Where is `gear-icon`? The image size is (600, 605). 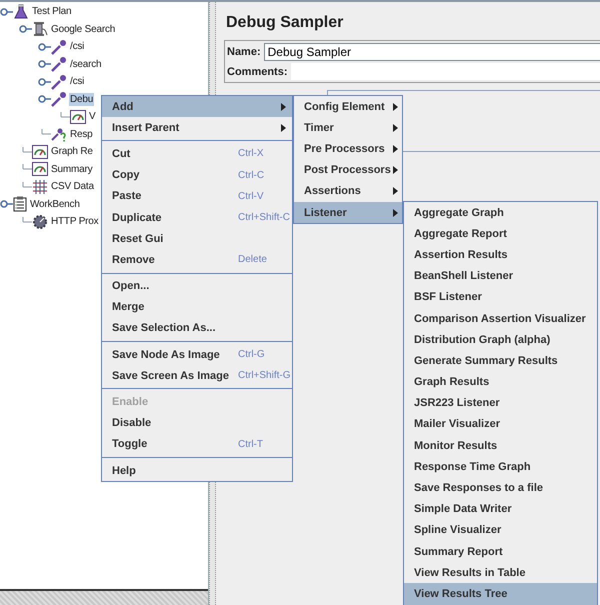
gear-icon is located at coordinates (40, 222).